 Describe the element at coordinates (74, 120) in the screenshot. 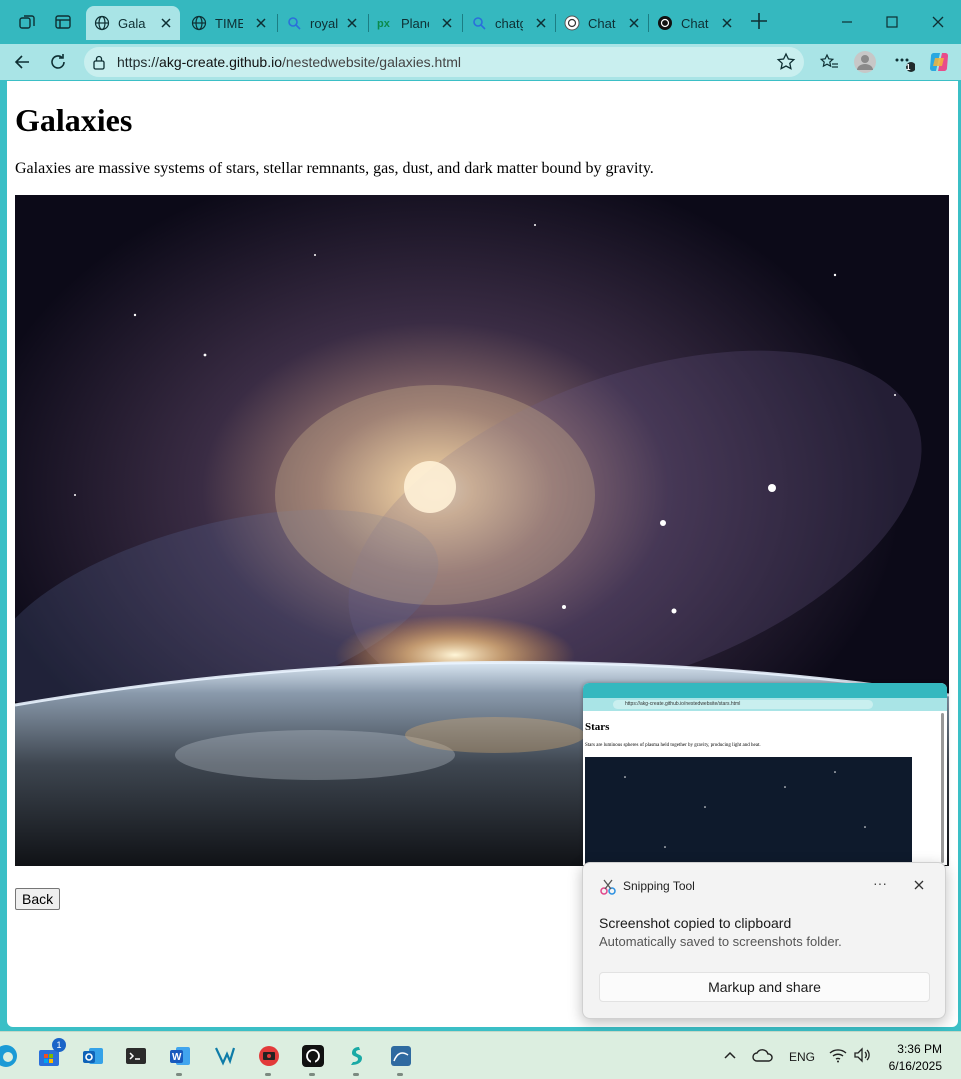

I see `page-title: Galaxies` at that location.